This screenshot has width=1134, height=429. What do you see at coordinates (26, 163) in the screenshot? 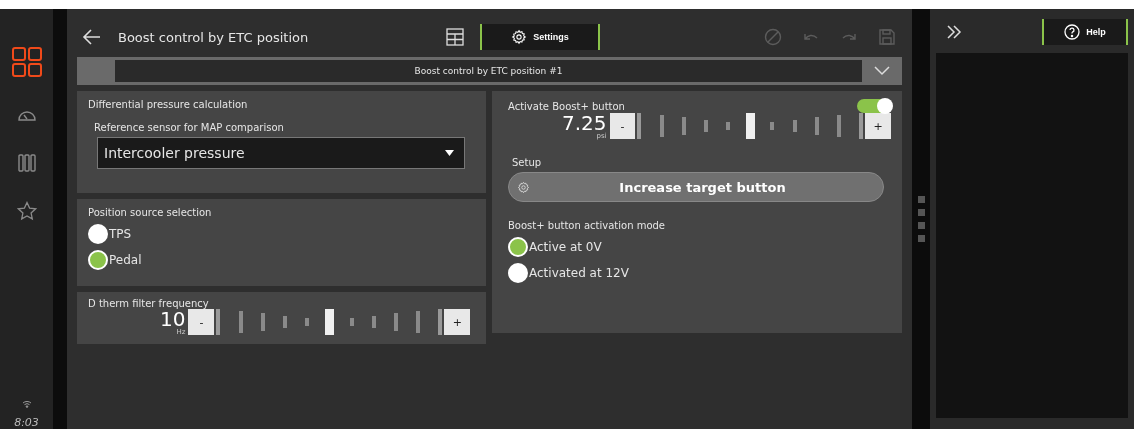
I see `columns-icon` at bounding box center [26, 163].